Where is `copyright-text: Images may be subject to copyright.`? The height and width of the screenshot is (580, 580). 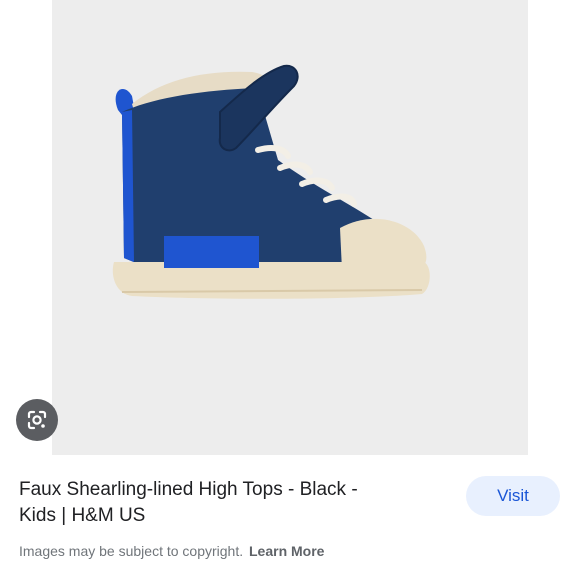
copyright-text: Images may be subject to copyright. is located at coordinates (131, 551).